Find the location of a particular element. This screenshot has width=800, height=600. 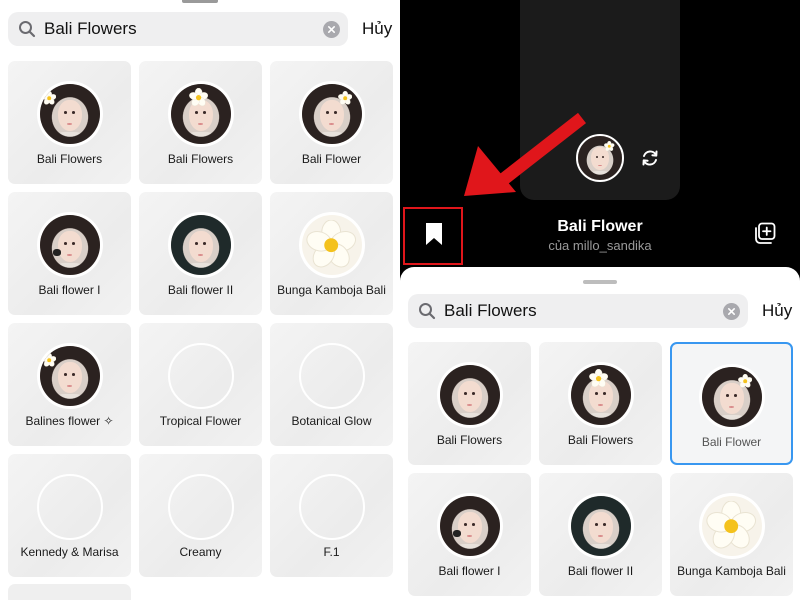

effect-tile: Kennedy & Marisa is located at coordinates (69, 515).